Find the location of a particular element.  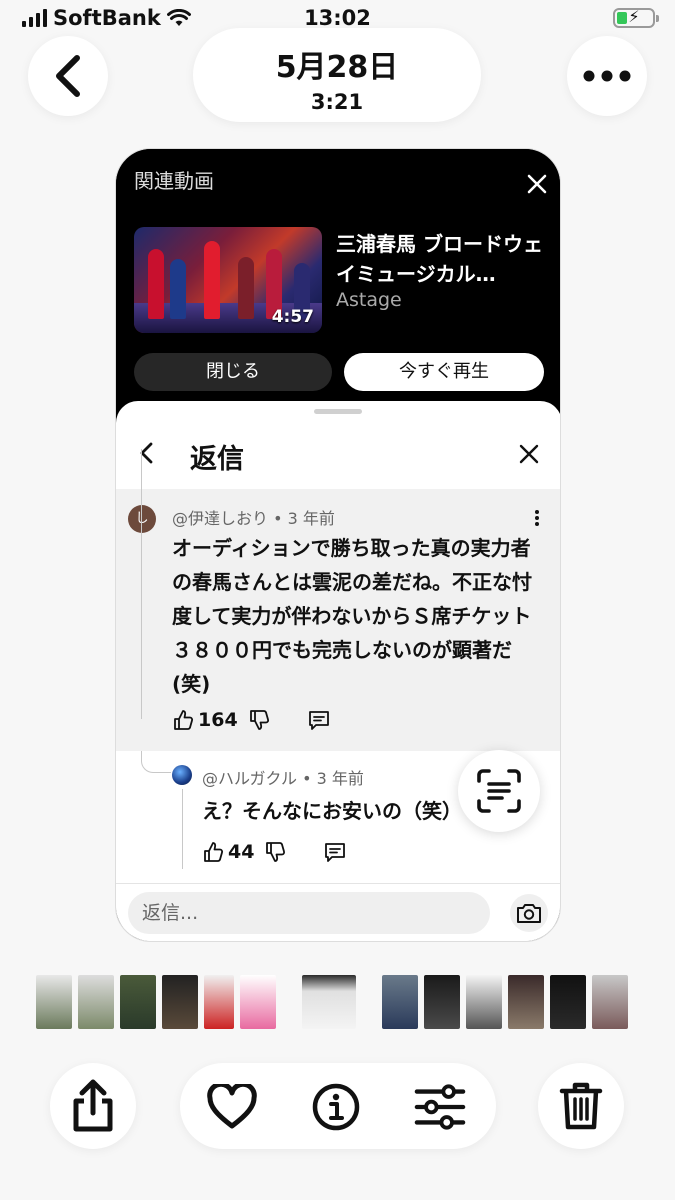

like-count: 164 is located at coordinates (218, 720).